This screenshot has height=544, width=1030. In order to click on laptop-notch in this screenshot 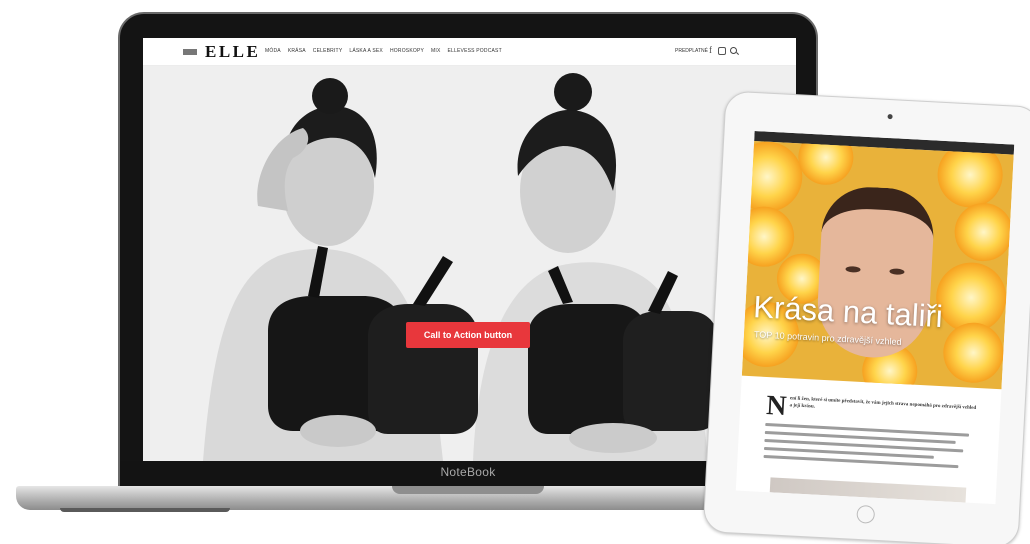, I will do `click(468, 490)`.